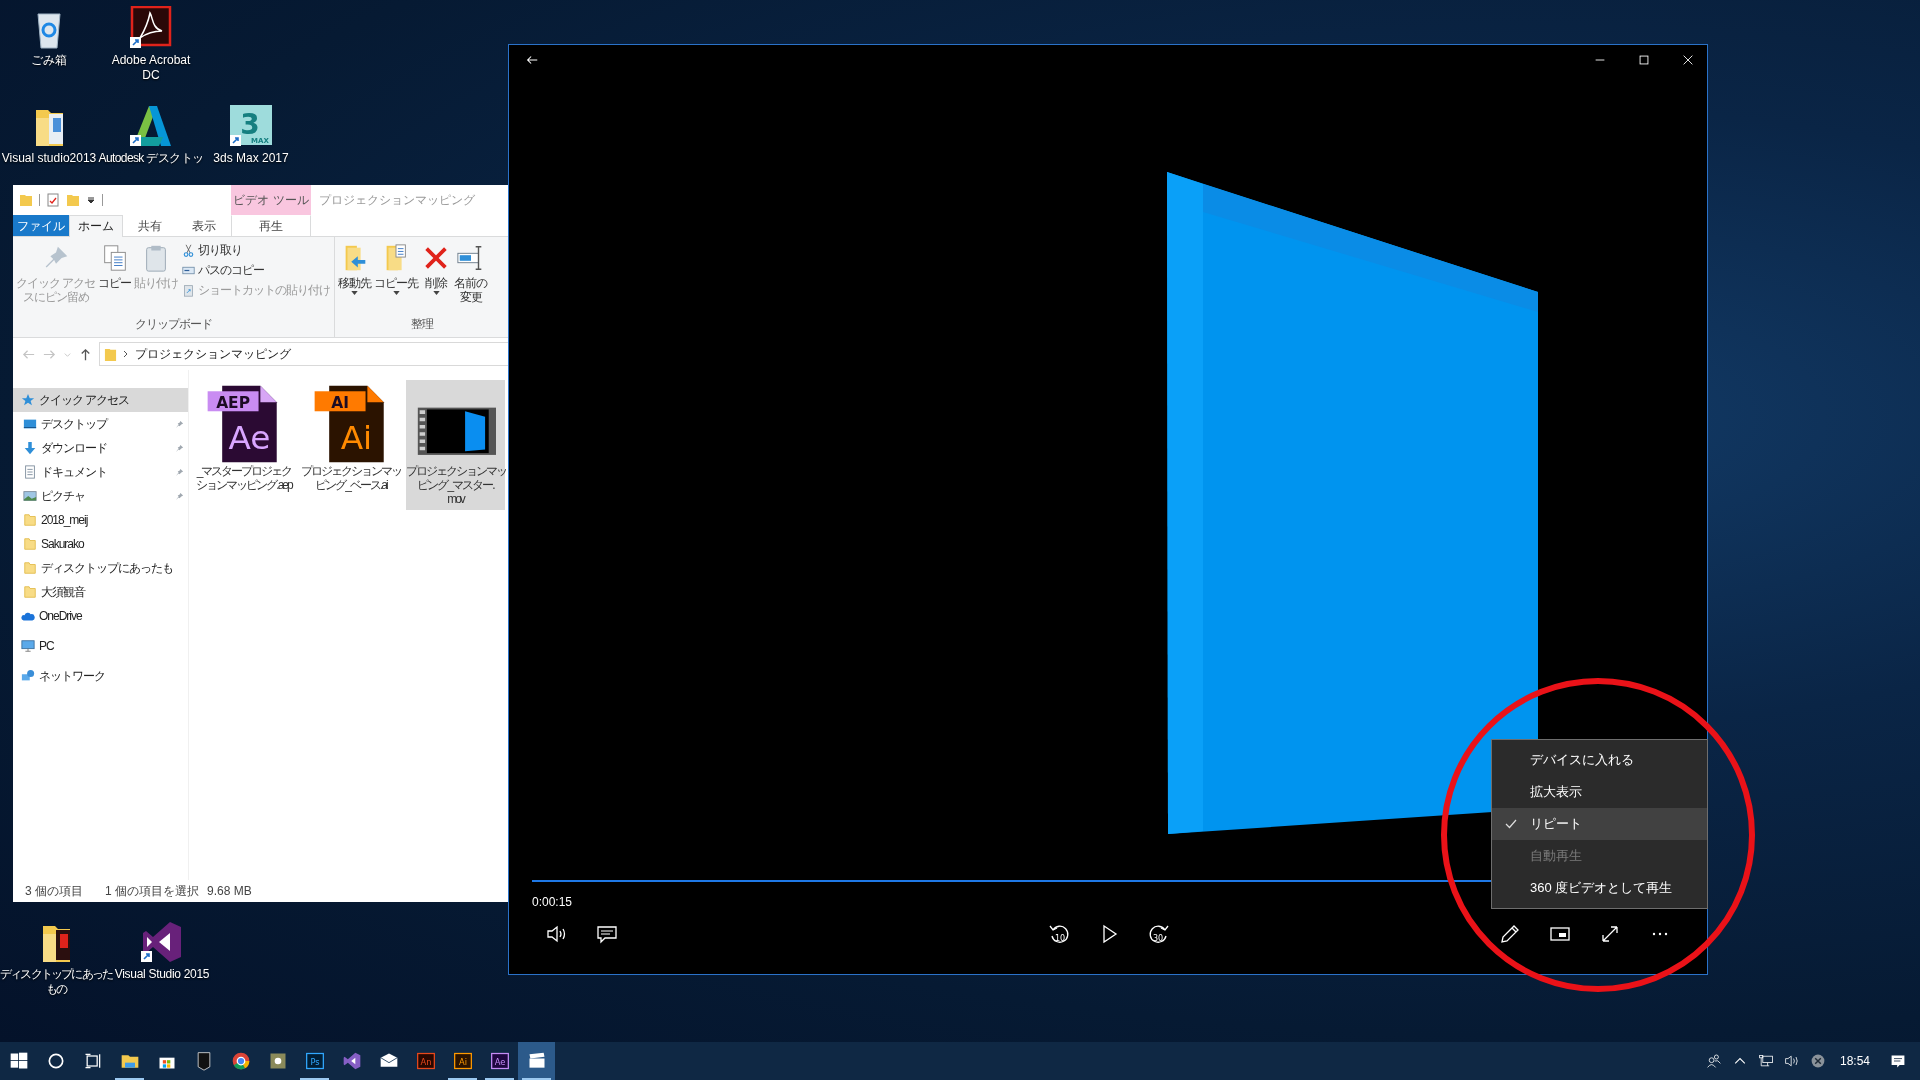 This screenshot has height=1080, width=1920. Describe the element at coordinates (174, 324) in the screenshot. I see `ribbon-group-label: クリップボード` at that location.